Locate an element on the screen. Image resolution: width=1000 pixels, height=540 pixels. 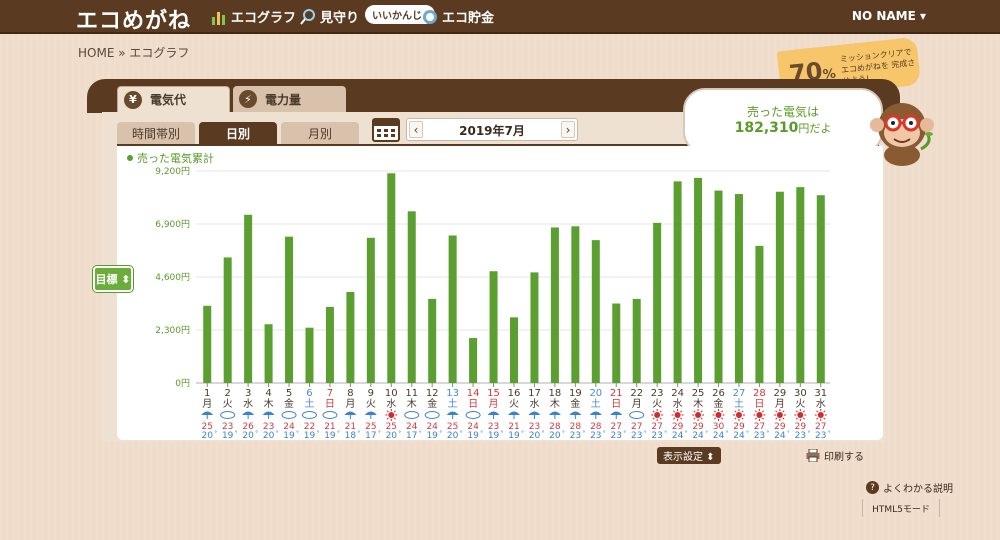
bar-chart-icon is located at coordinates (218, 18).